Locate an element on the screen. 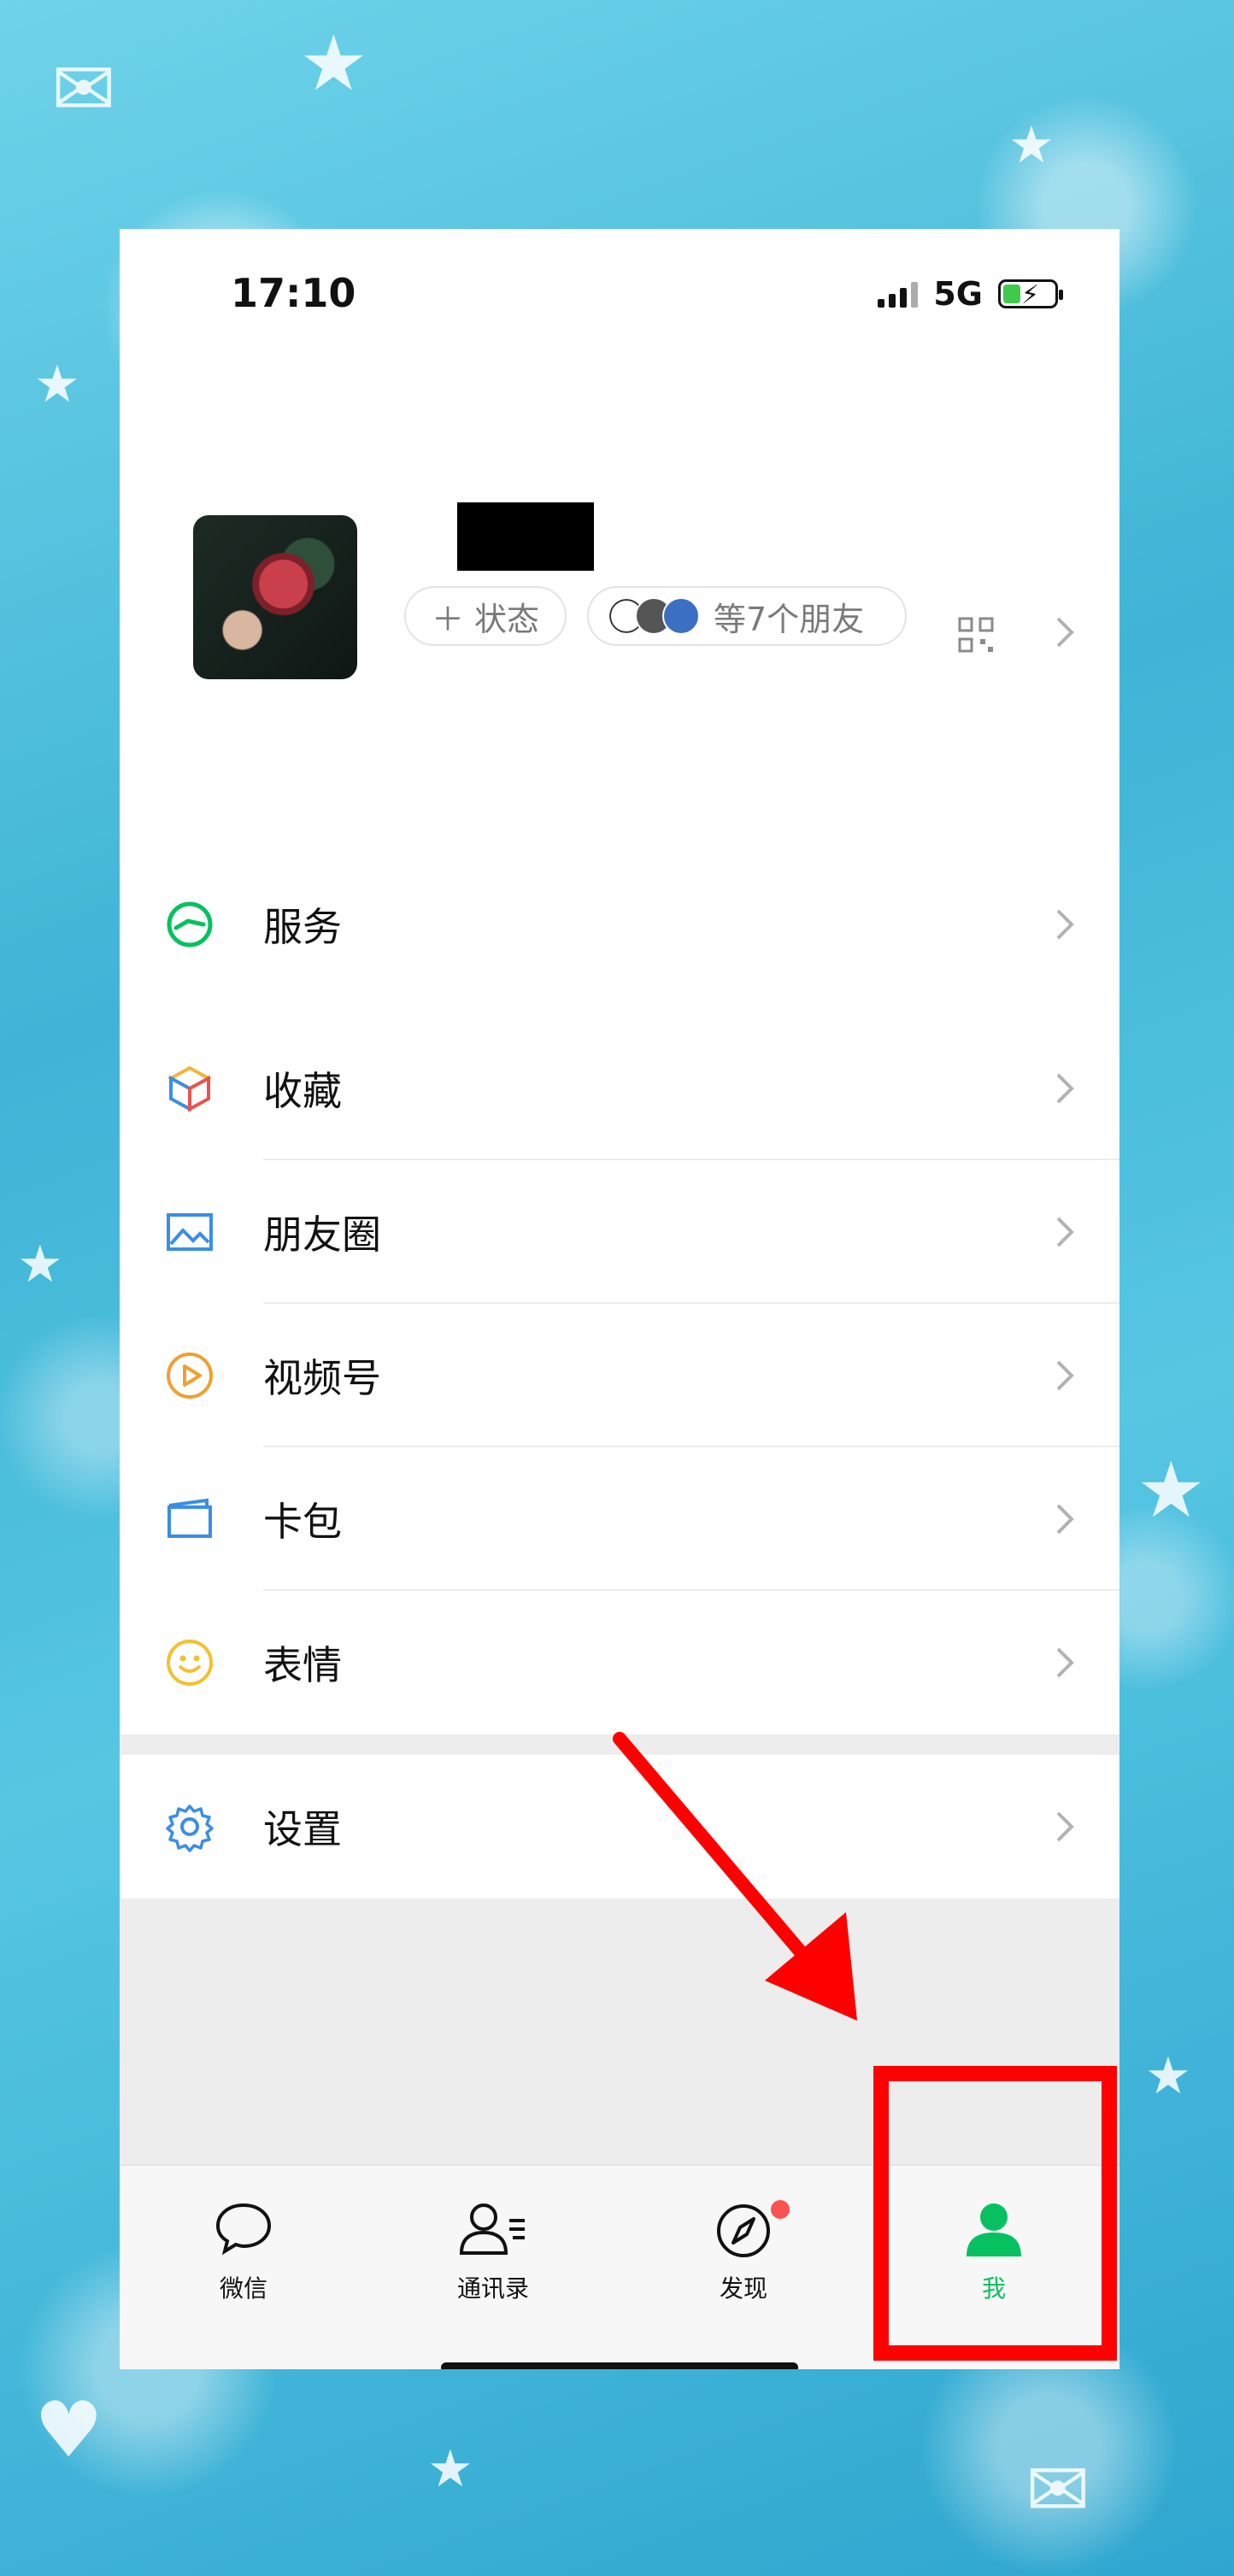 This screenshot has width=1234, height=2576. annotation-highlight-box is located at coordinates (995, 2213).